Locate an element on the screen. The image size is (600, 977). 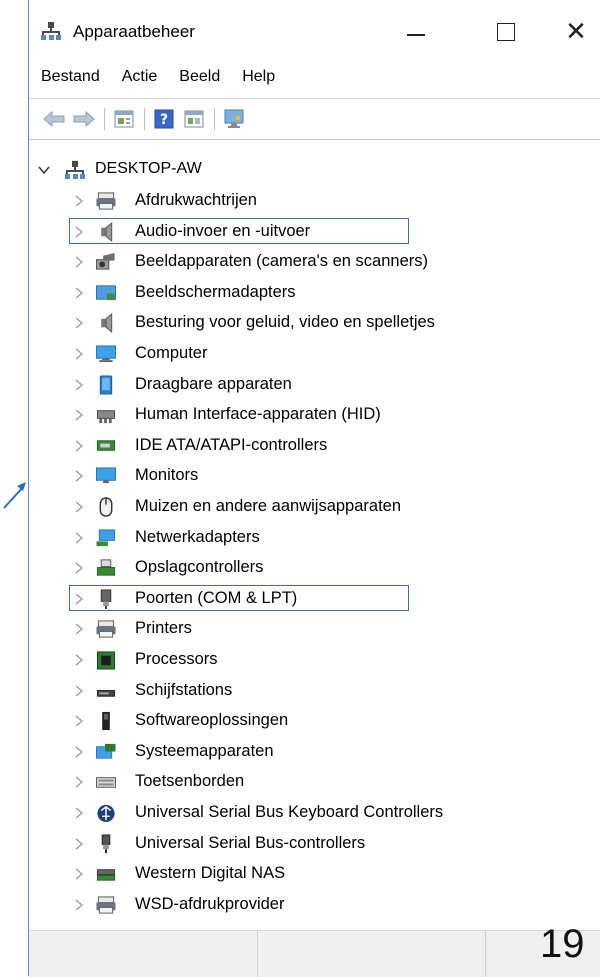
tree-item: Softwareoplossingen is located at coordinates (299, 721).